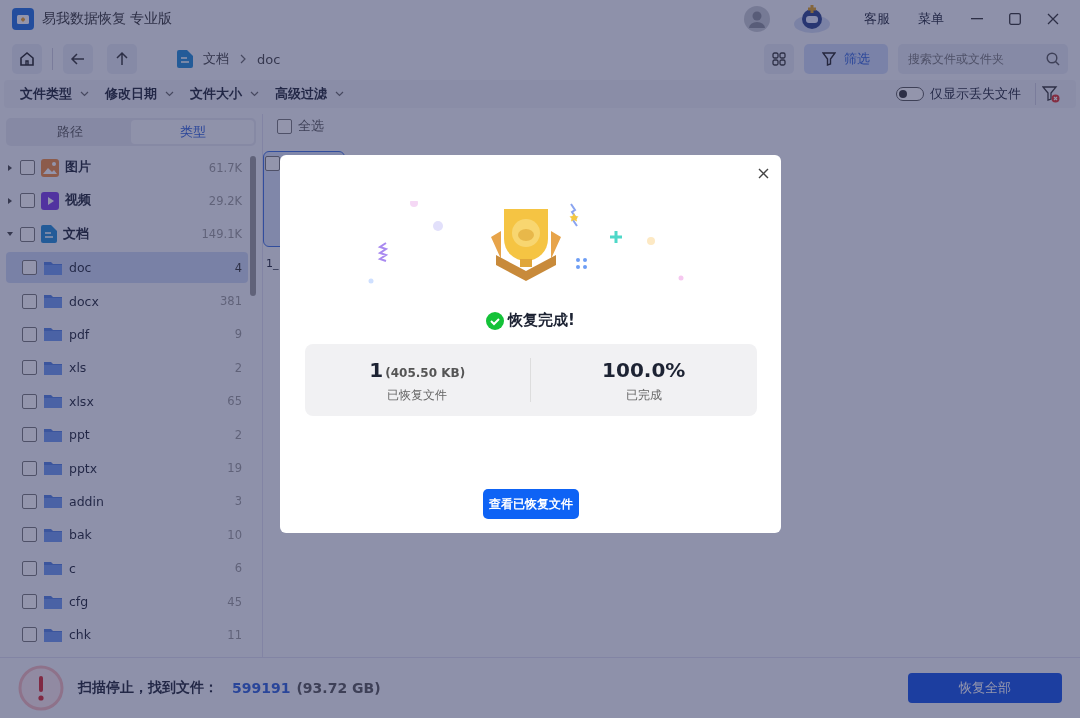 Image resolution: width=1080 pixels, height=718 pixels. Describe the element at coordinates (338, 688) in the screenshot. I see `total-size: (93.72 GB)` at that location.